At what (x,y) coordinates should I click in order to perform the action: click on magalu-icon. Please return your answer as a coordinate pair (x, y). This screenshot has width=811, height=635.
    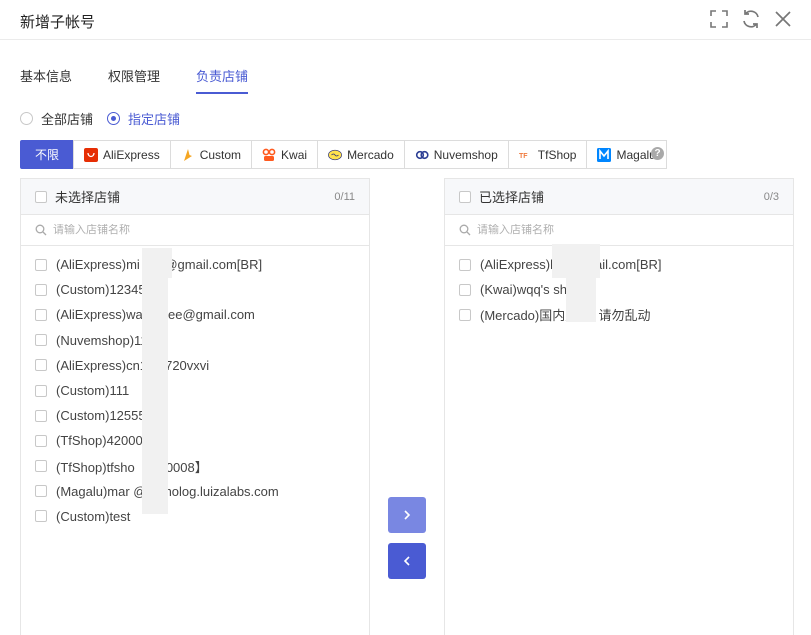
    Looking at the image, I should click on (604, 154).